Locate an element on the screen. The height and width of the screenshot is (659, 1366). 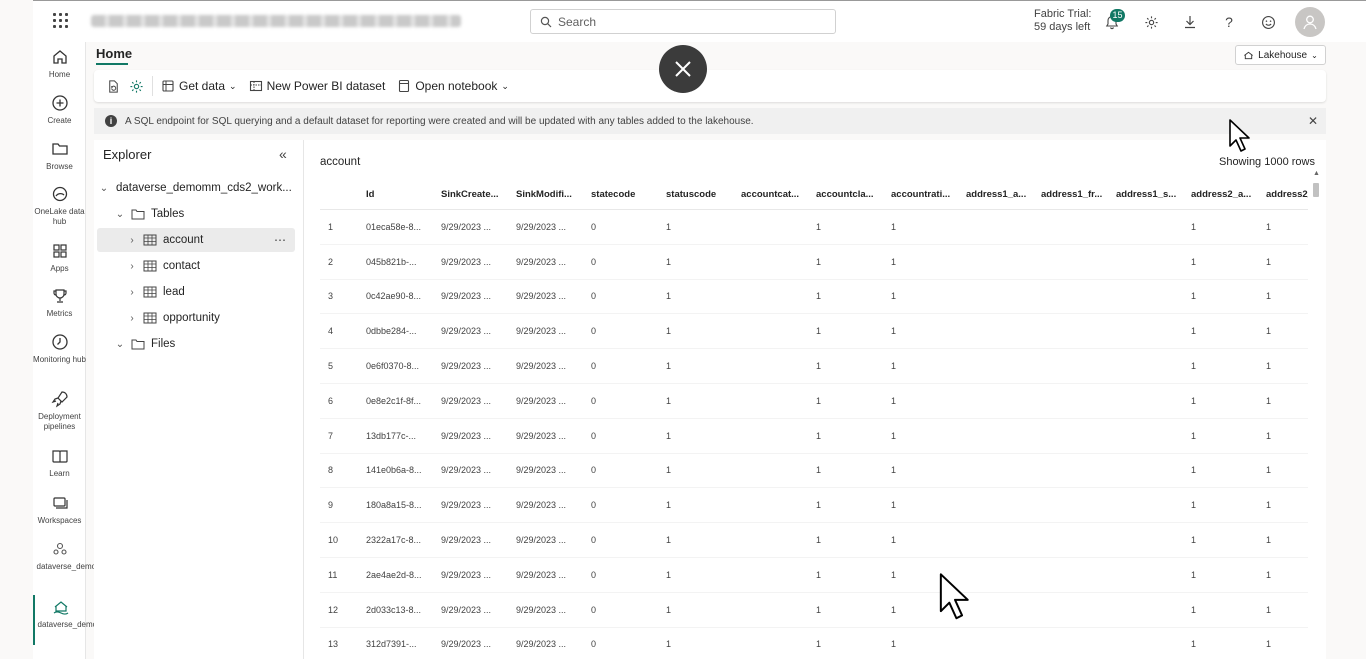
gear-icon is located at coordinates (1151, 22).